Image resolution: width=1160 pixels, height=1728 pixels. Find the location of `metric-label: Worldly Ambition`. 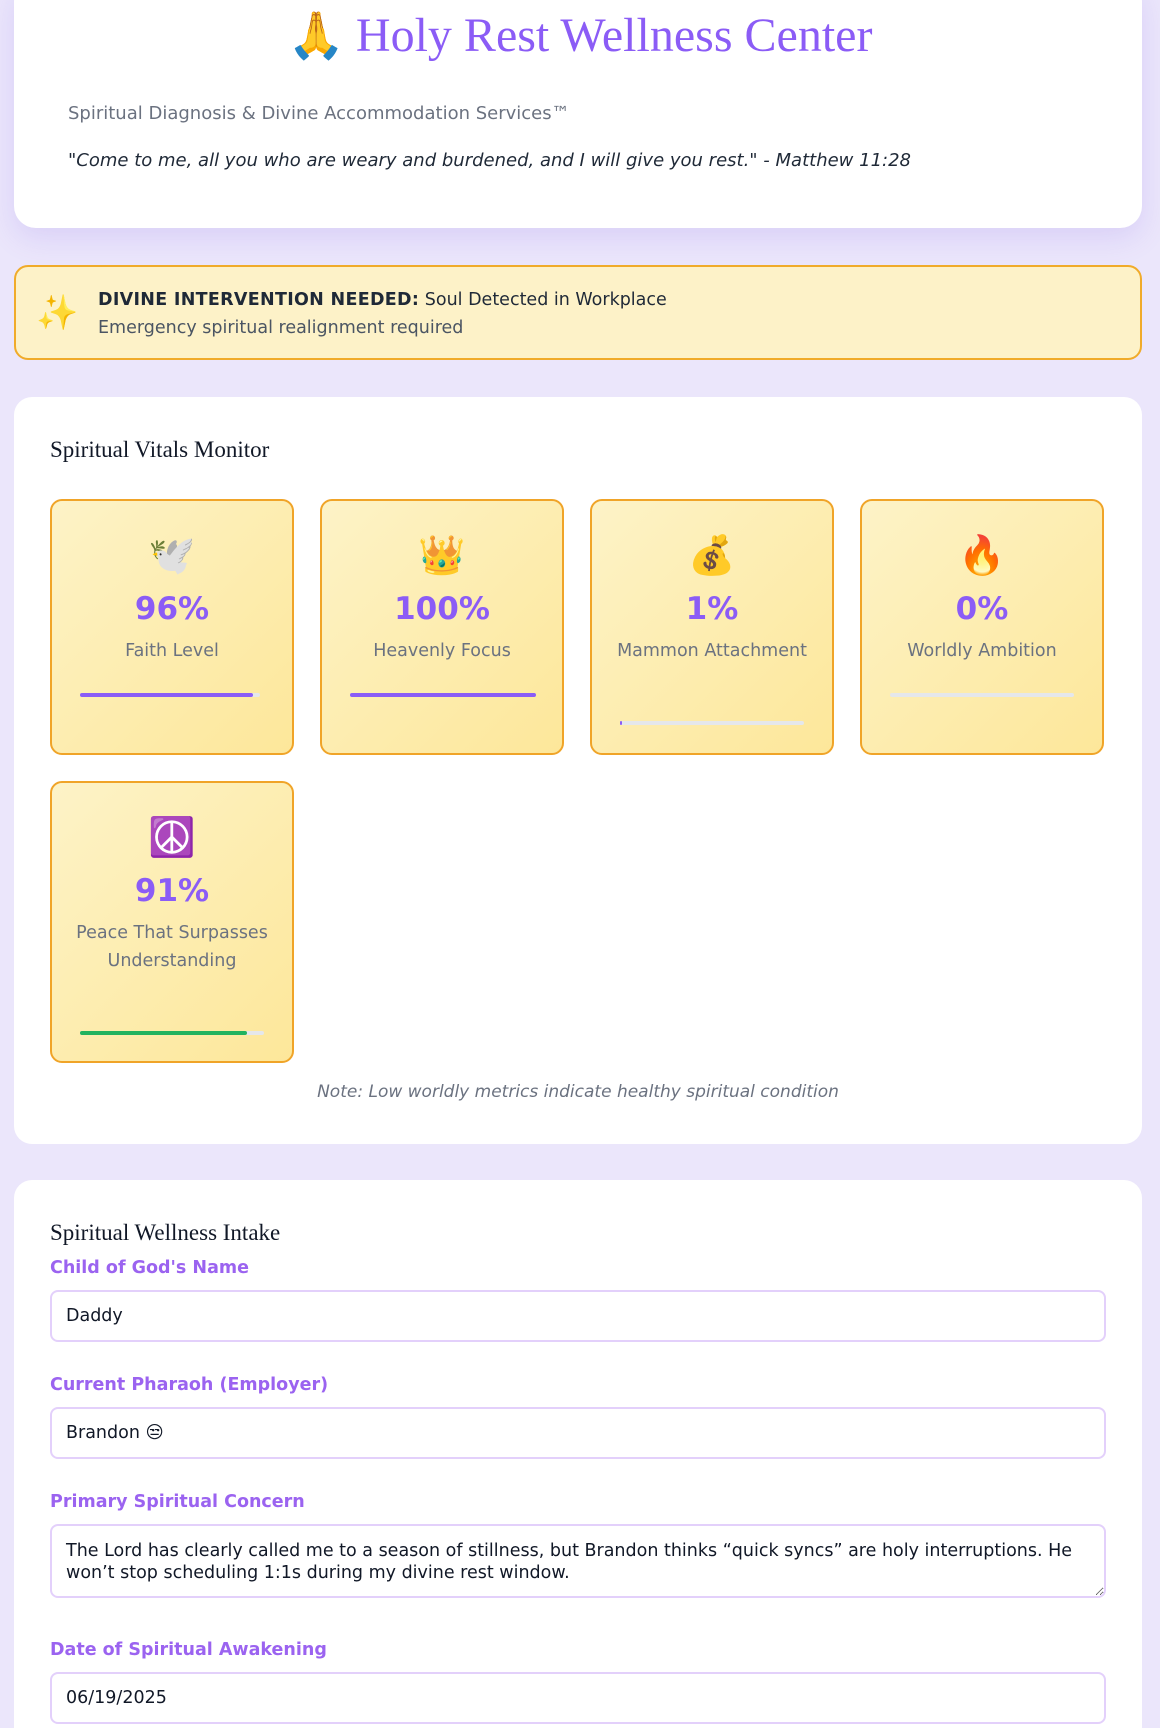

metric-label: Worldly Ambition is located at coordinates (982, 651).